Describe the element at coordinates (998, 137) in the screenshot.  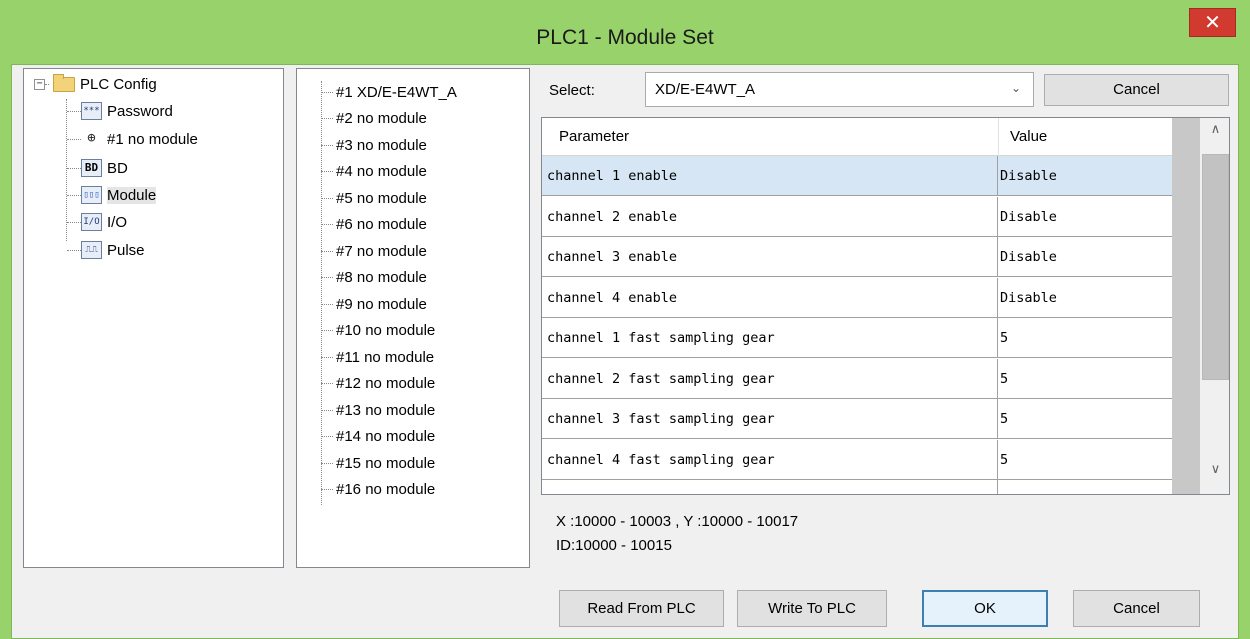
I see `header-separator` at that location.